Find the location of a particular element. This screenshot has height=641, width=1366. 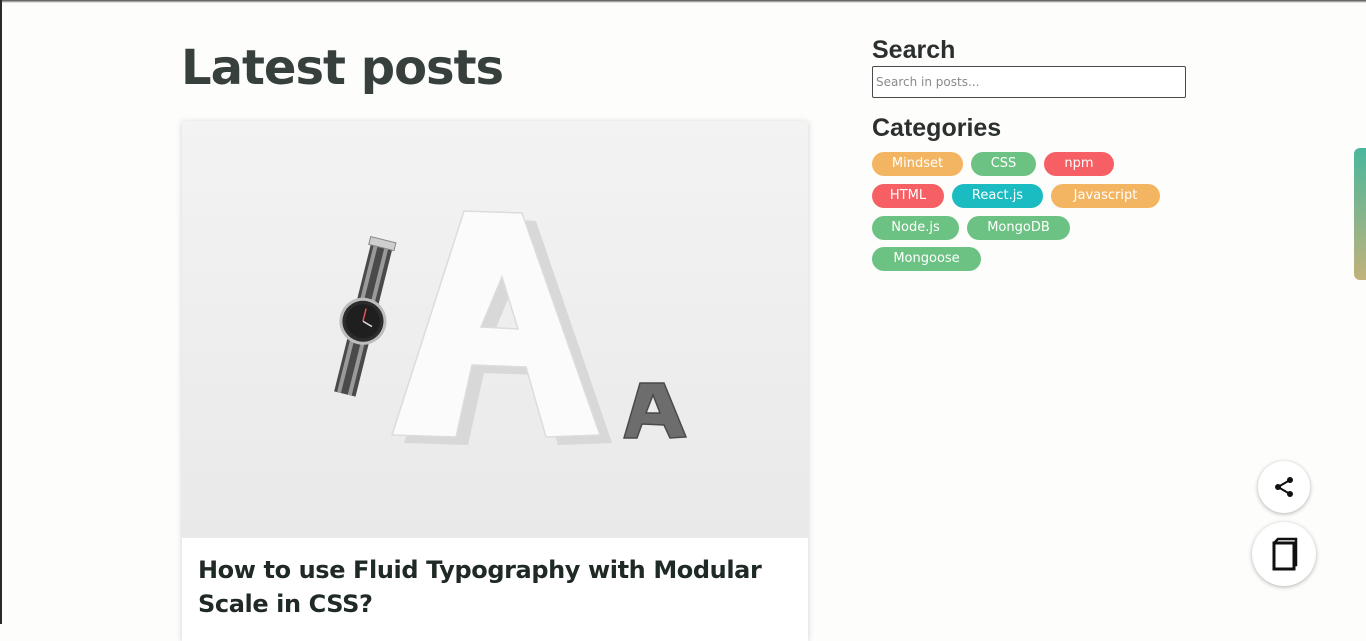

categories-heading: Categories is located at coordinates (937, 128).